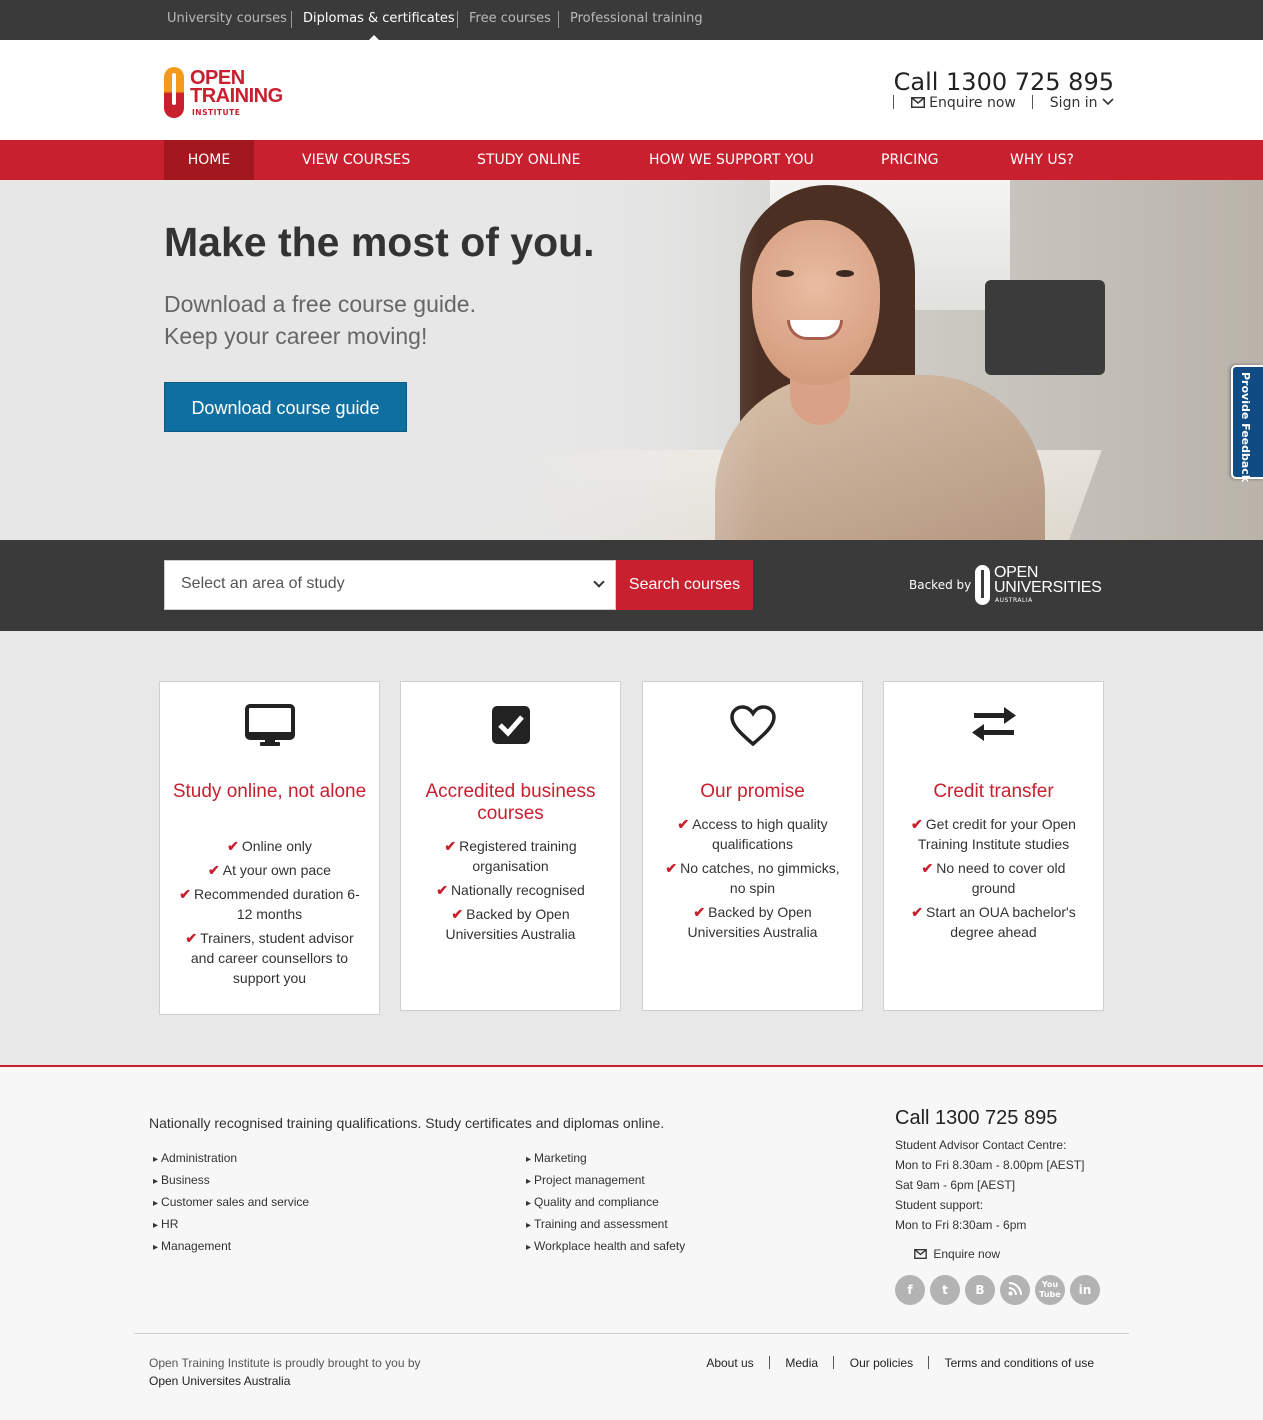 This screenshot has width=1263, height=1420. What do you see at coordinates (1247, 423) in the screenshot?
I see `provide-feedback-tab: Provide Feedback` at bounding box center [1247, 423].